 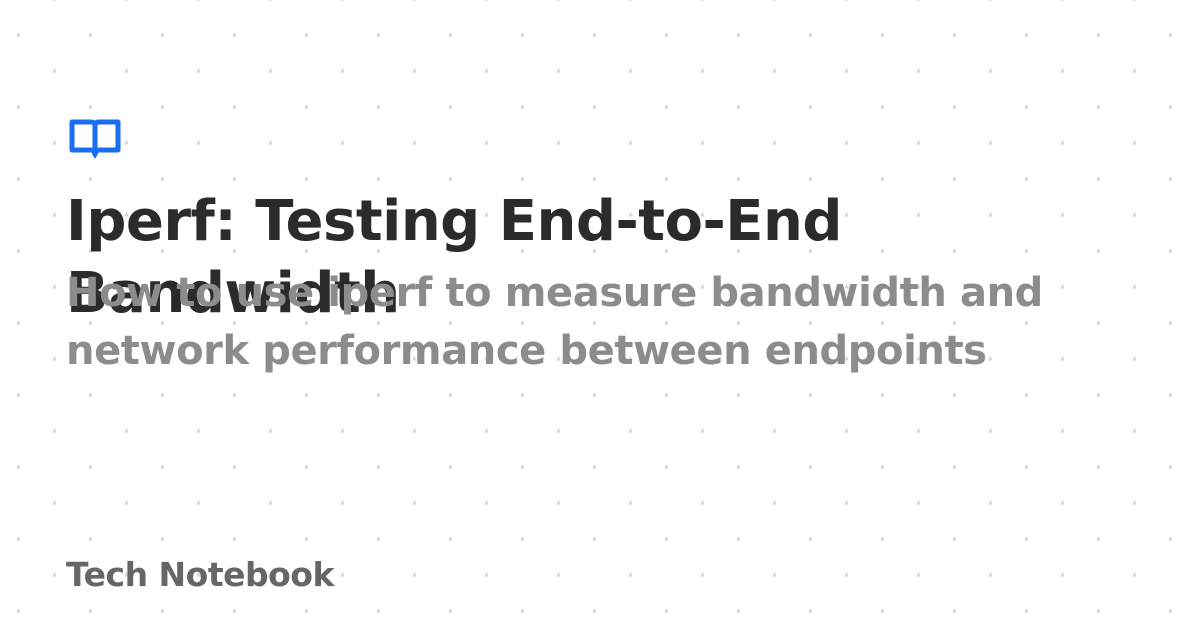 I want to click on site-name: Tech Notebook, so click(x=200, y=574).